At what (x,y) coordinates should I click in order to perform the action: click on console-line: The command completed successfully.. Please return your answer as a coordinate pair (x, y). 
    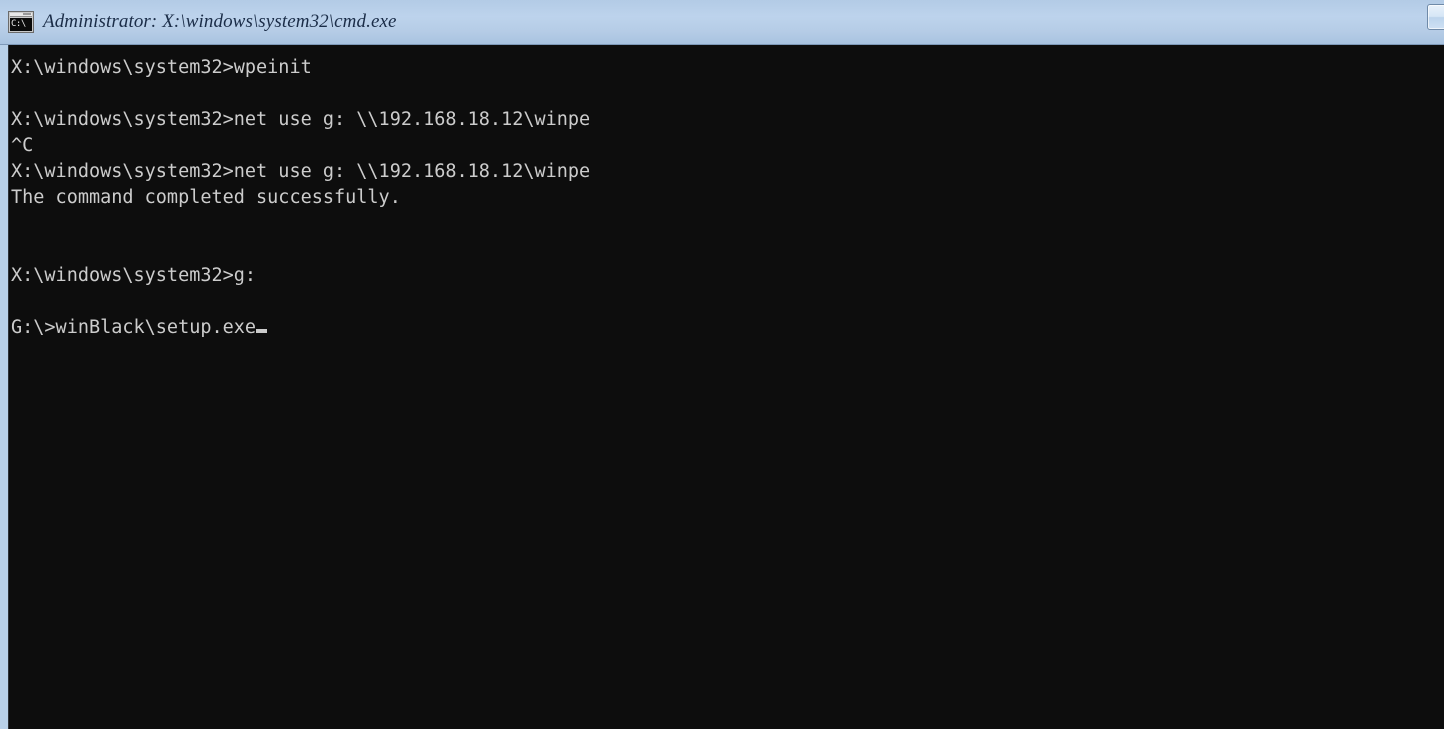
    Looking at the image, I should click on (206, 197).